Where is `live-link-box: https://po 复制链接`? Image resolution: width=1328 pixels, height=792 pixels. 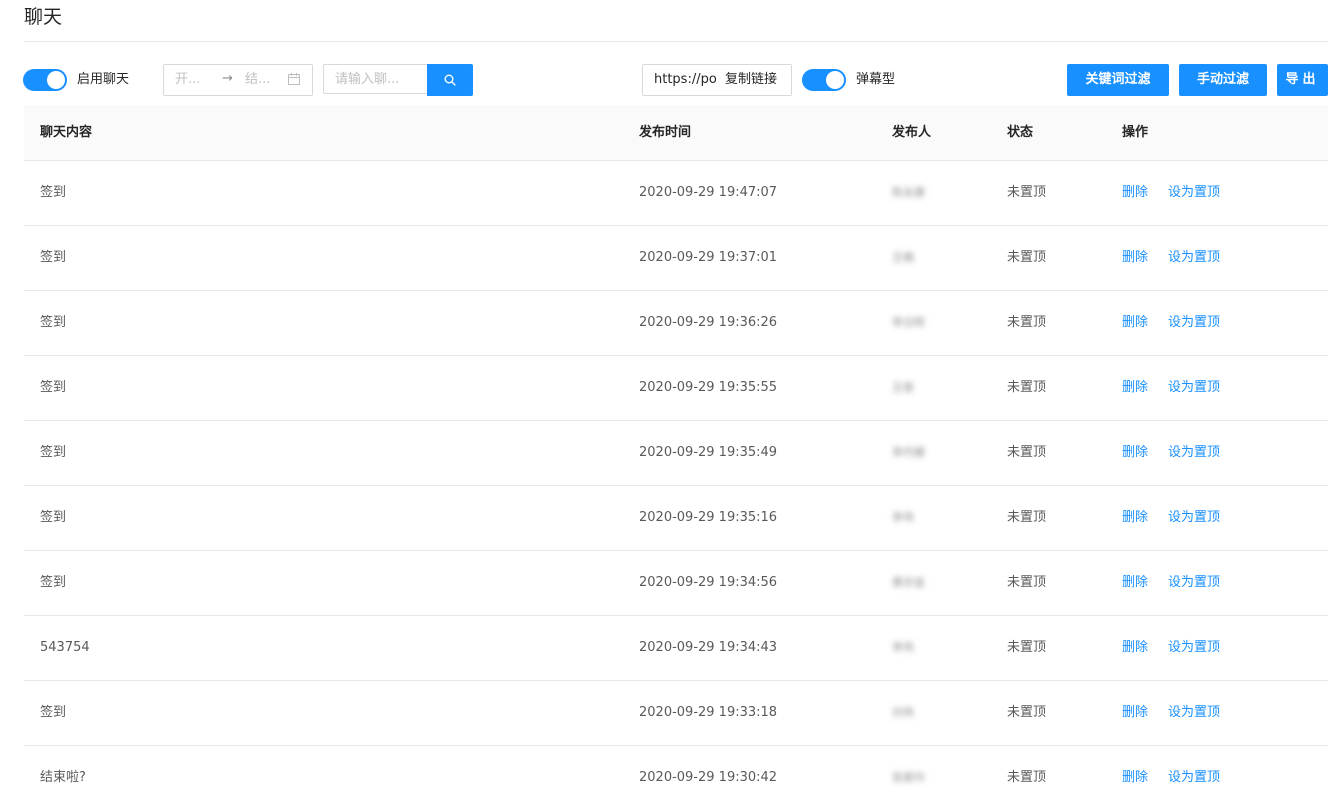 live-link-box: https://po 复制链接 is located at coordinates (717, 80).